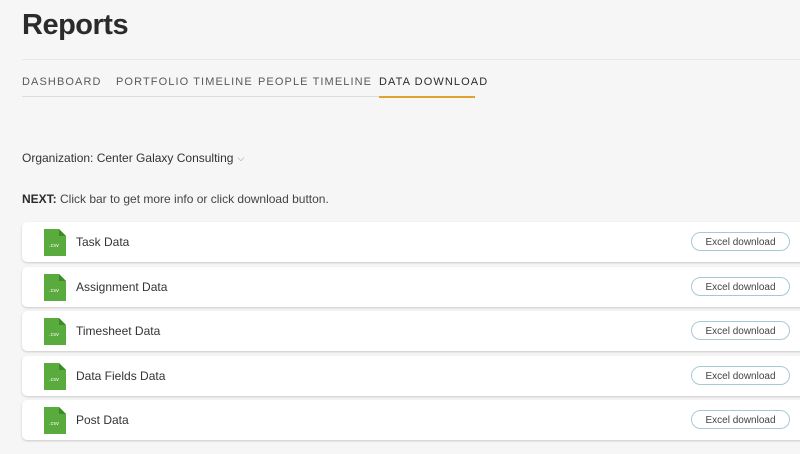  I want to click on data-row-task: .csv Task Data Excel download, so click(411, 242).